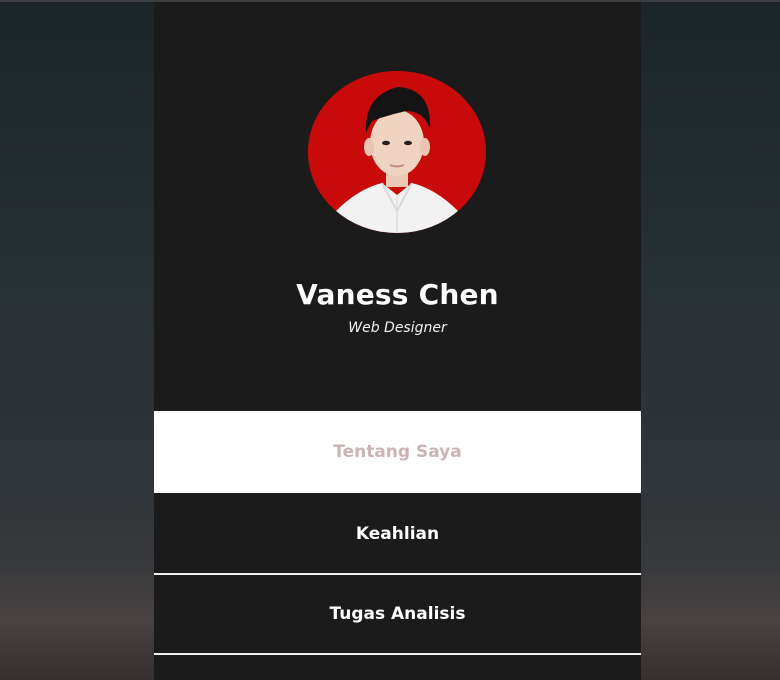 This screenshot has height=680, width=780. I want to click on menu-item-tentang-saya: Tentang Saya, so click(397, 452).